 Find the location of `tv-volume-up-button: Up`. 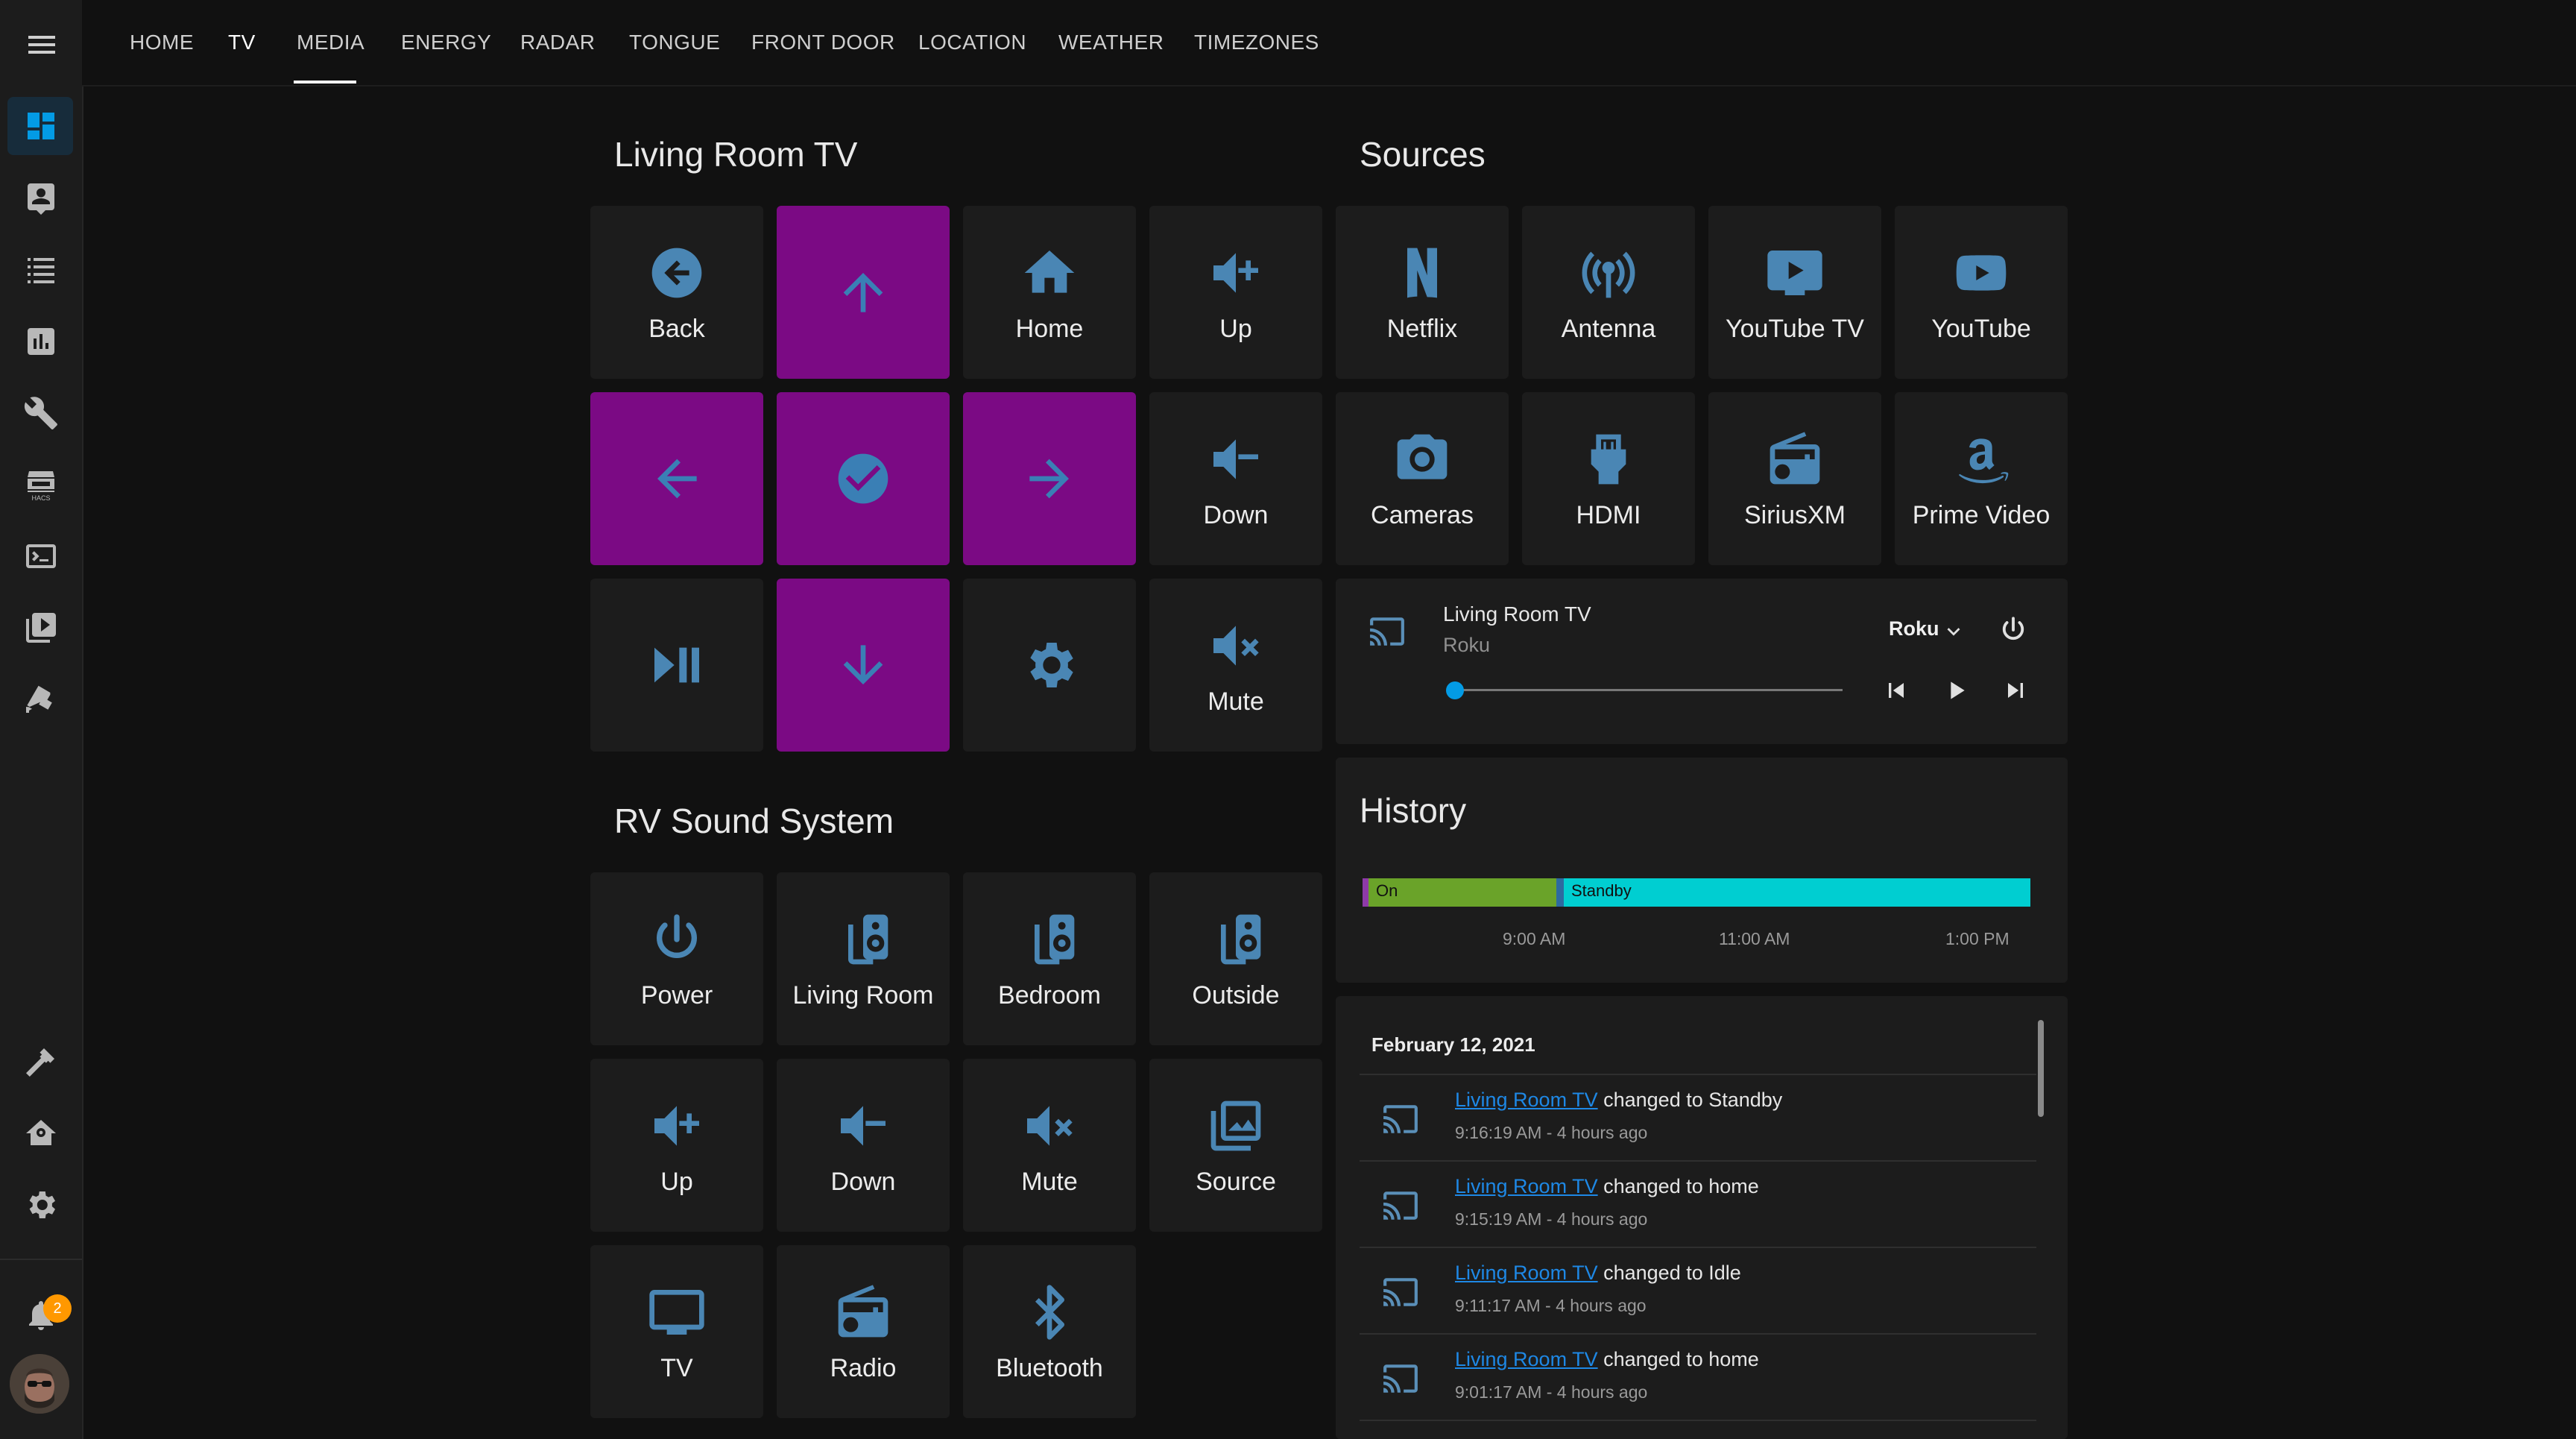

tv-volume-up-button: Up is located at coordinates (1235, 292).